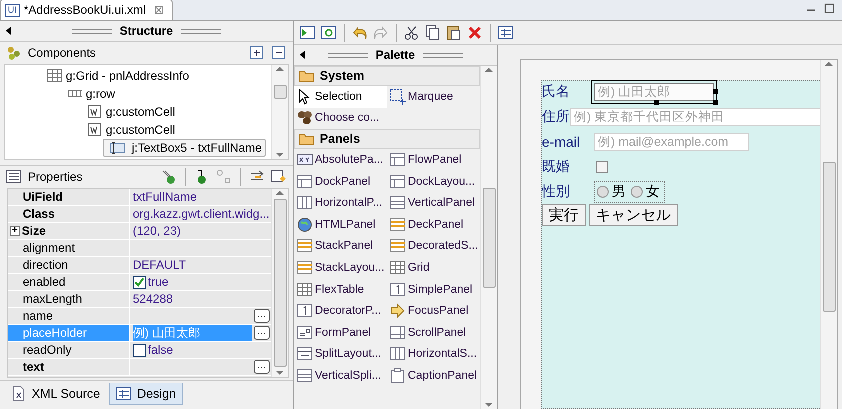  Describe the element at coordinates (506, 32) in the screenshot. I see `layout-icon` at that location.